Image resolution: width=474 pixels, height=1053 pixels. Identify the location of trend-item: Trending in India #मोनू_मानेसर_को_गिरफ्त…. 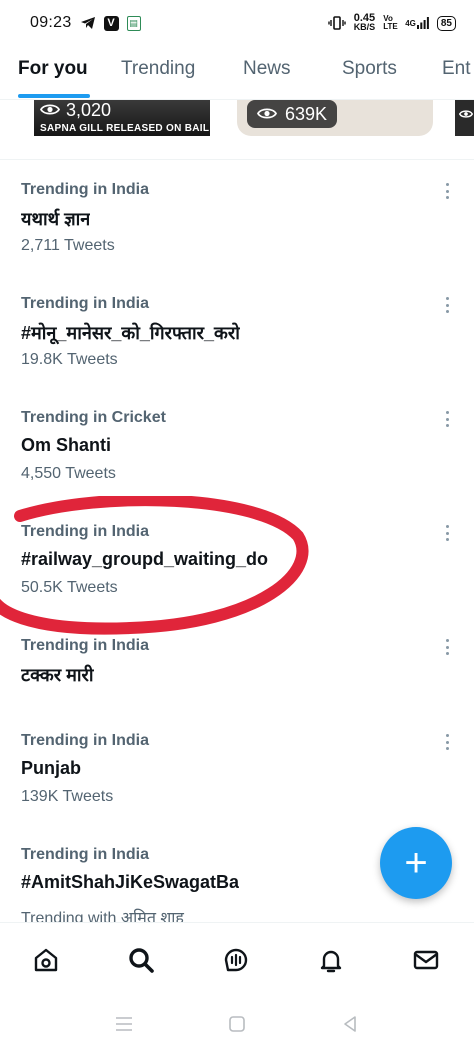
(237, 352).